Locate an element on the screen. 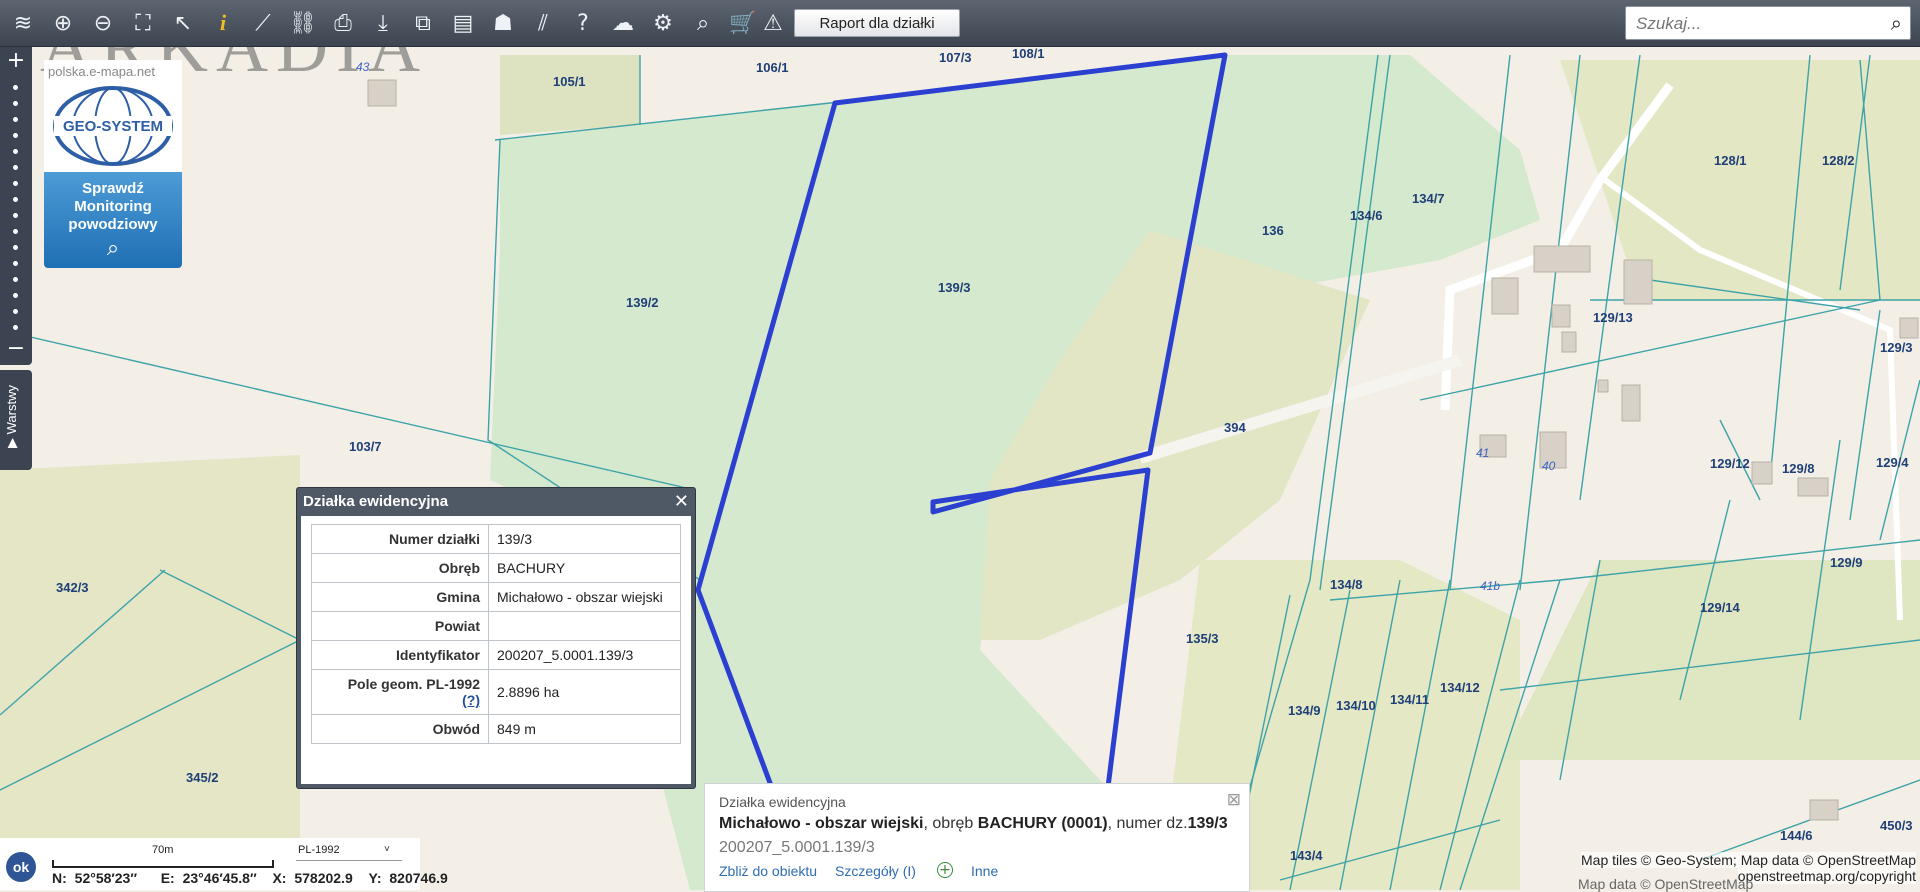 The width and height of the screenshot is (1920, 892). parcel-label: 450/3 is located at coordinates (1896, 825).